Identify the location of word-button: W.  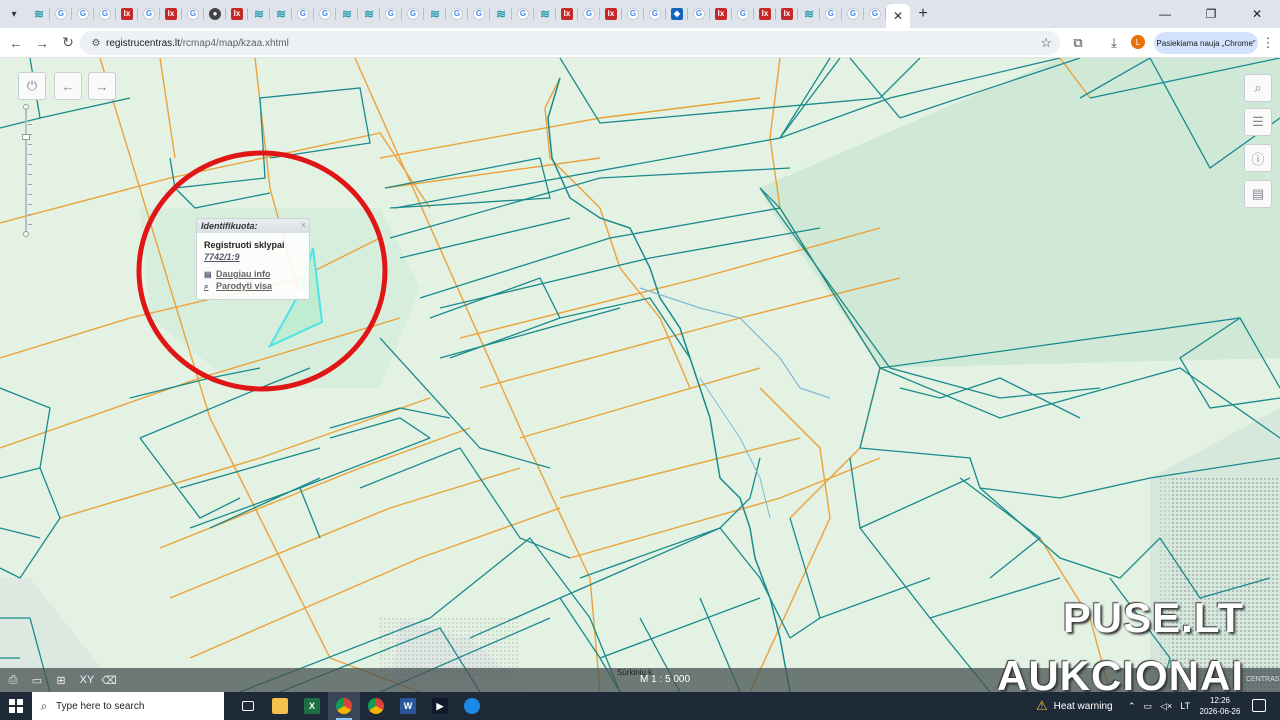
(408, 706).